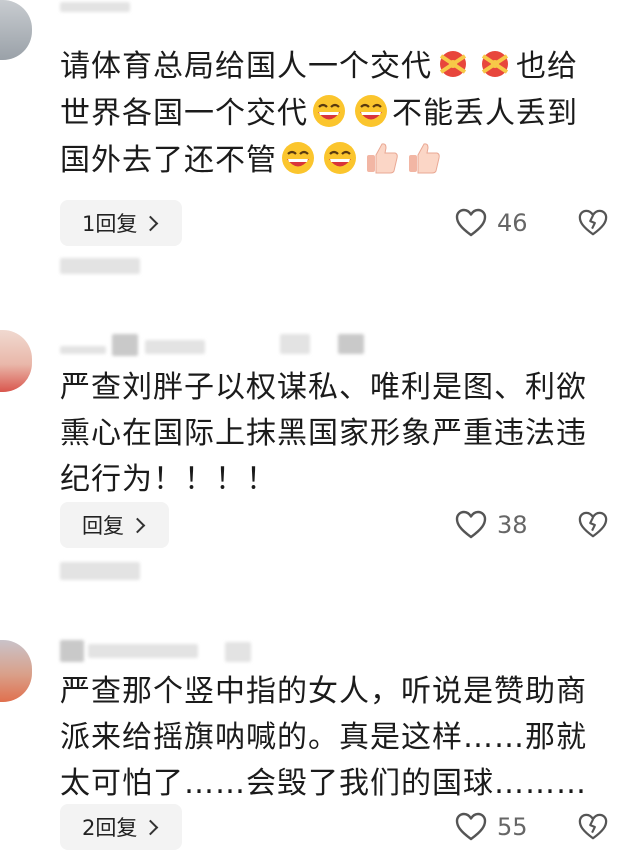  Describe the element at coordinates (103, 526) in the screenshot. I see `reply-label: 回复` at that location.